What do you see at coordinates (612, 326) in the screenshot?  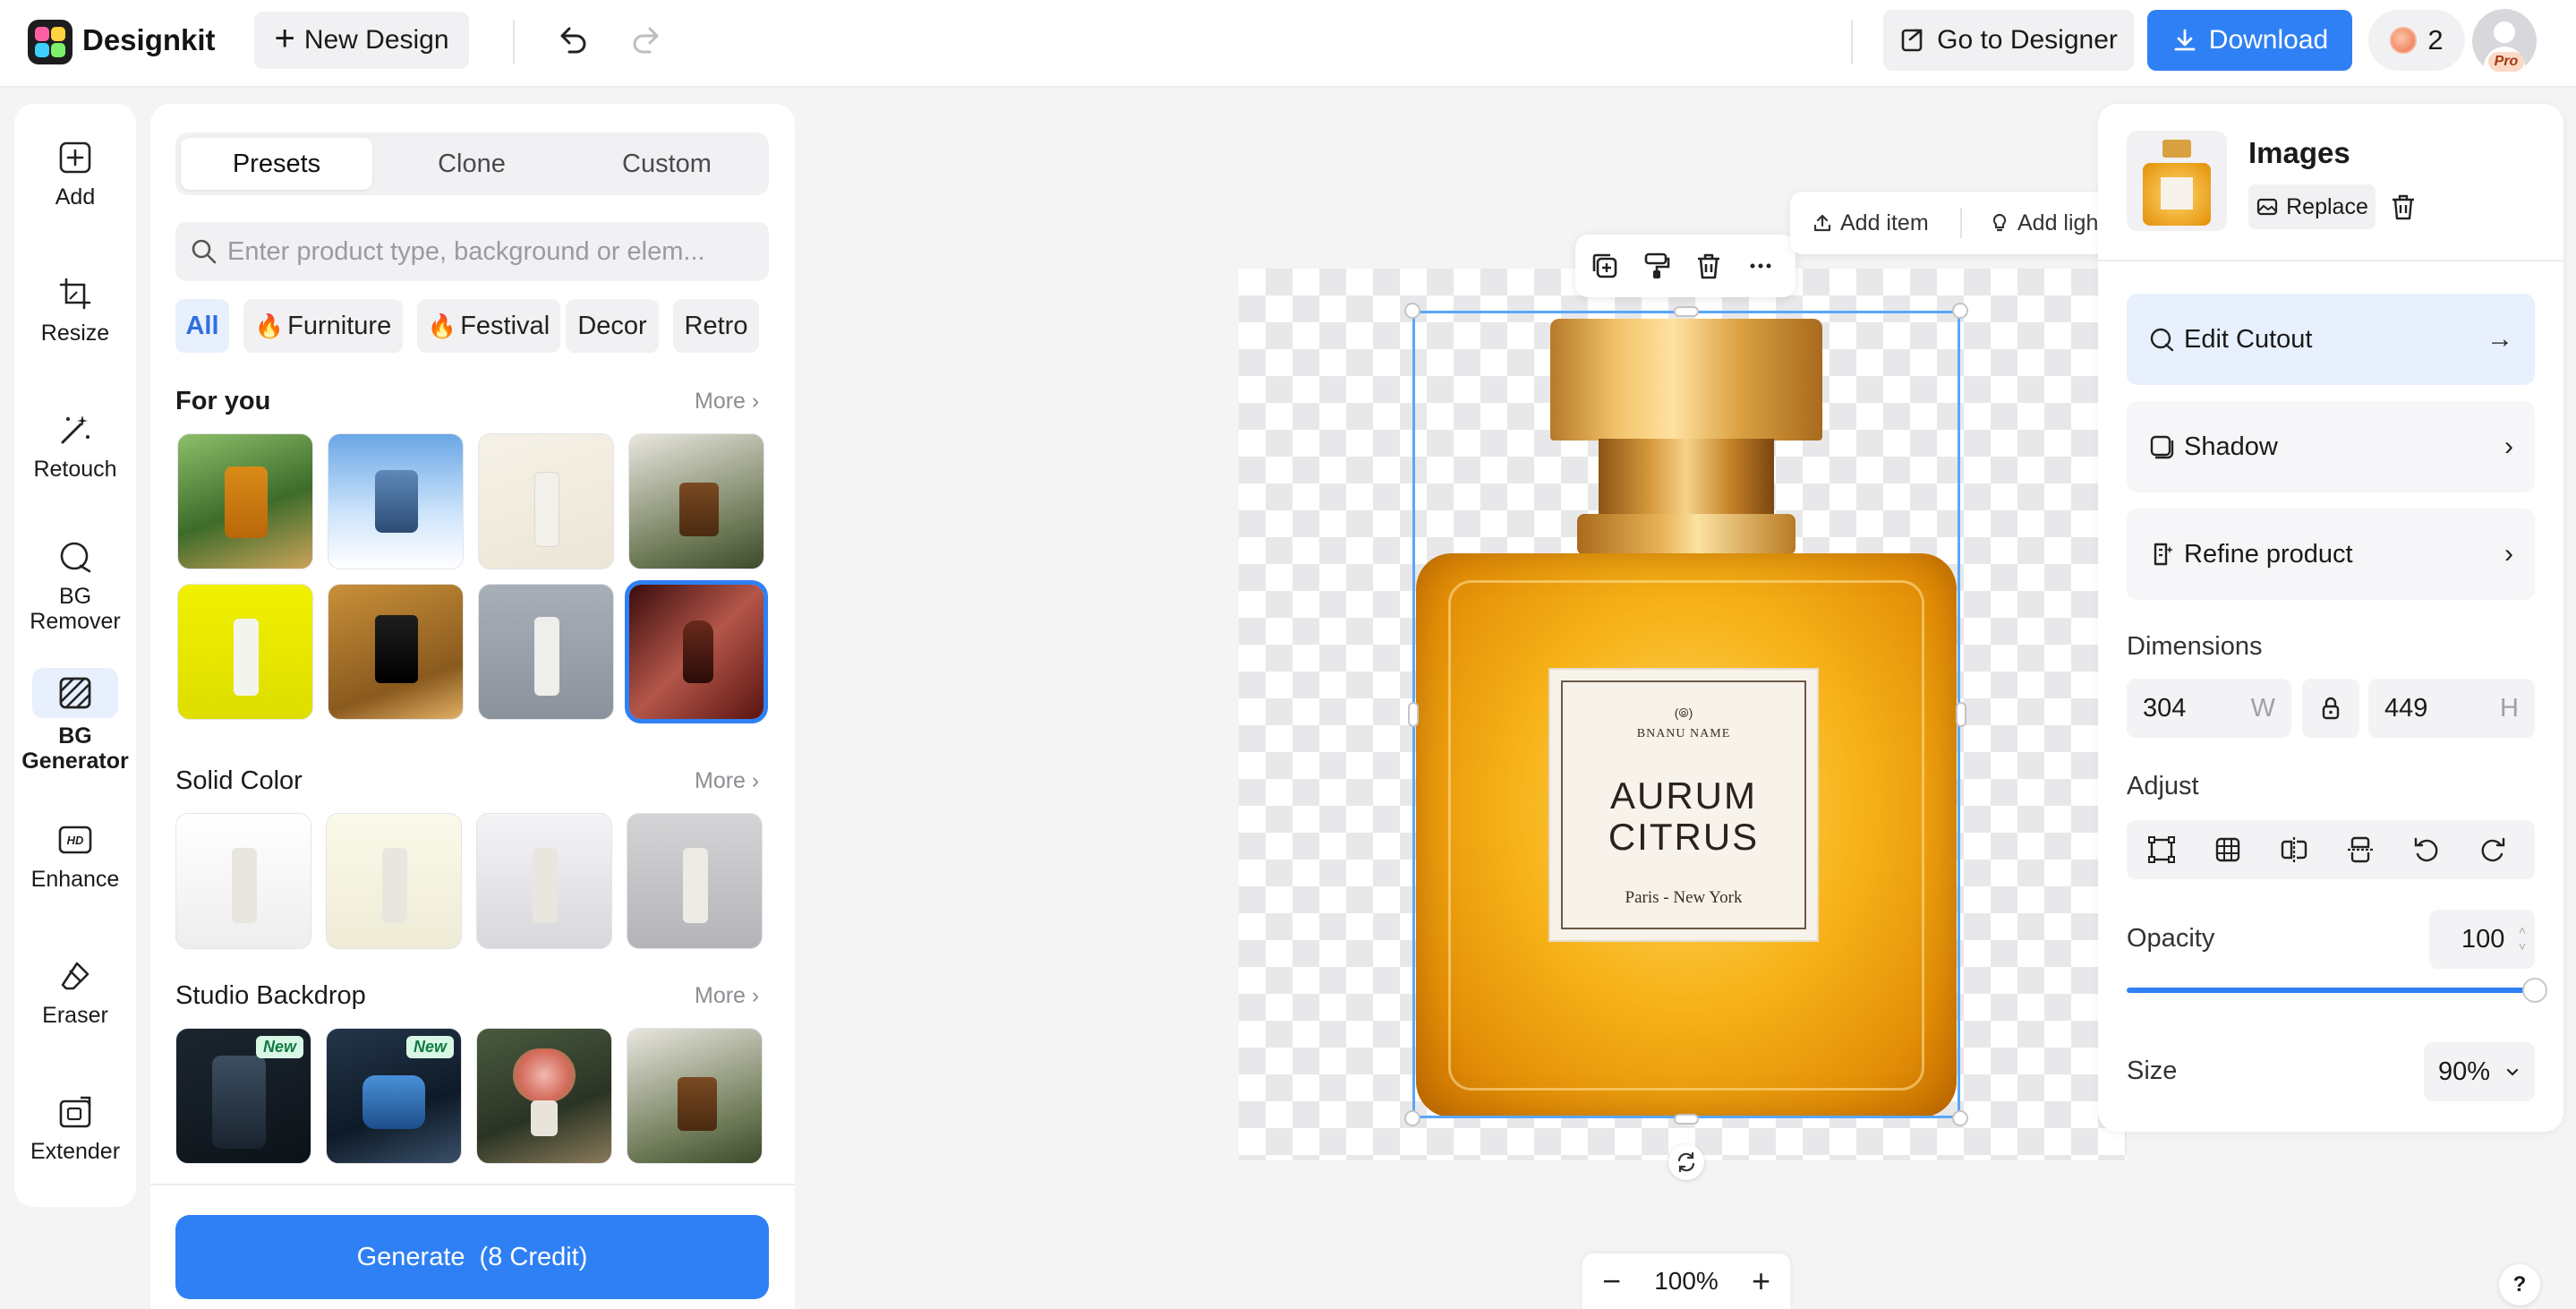 I see `chip-decor: Decor` at bounding box center [612, 326].